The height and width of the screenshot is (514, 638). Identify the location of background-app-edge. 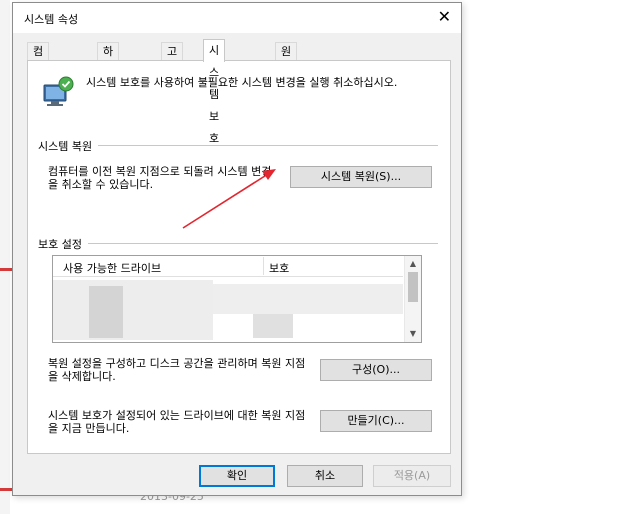
(5, 257).